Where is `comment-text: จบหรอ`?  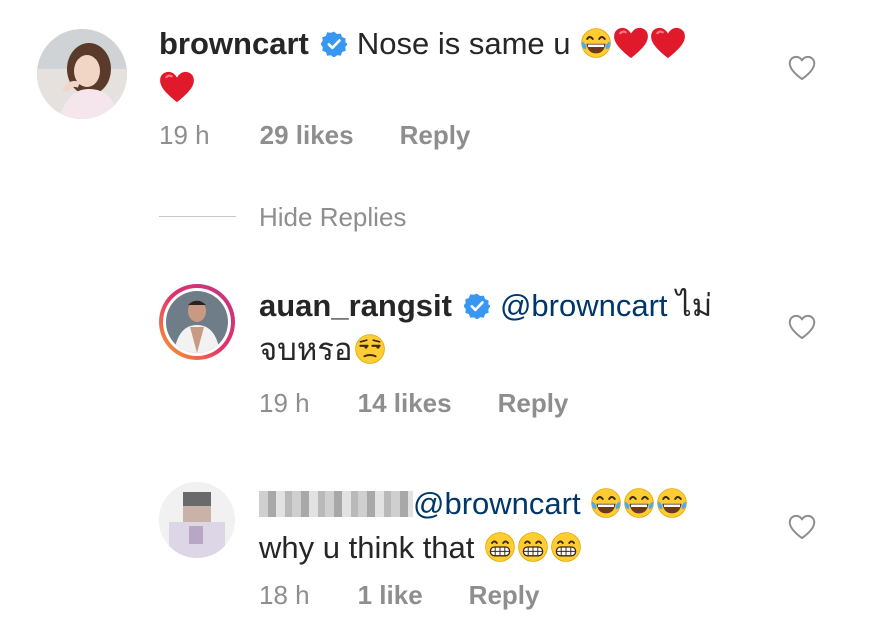
comment-text: จบหรอ is located at coordinates (306, 349).